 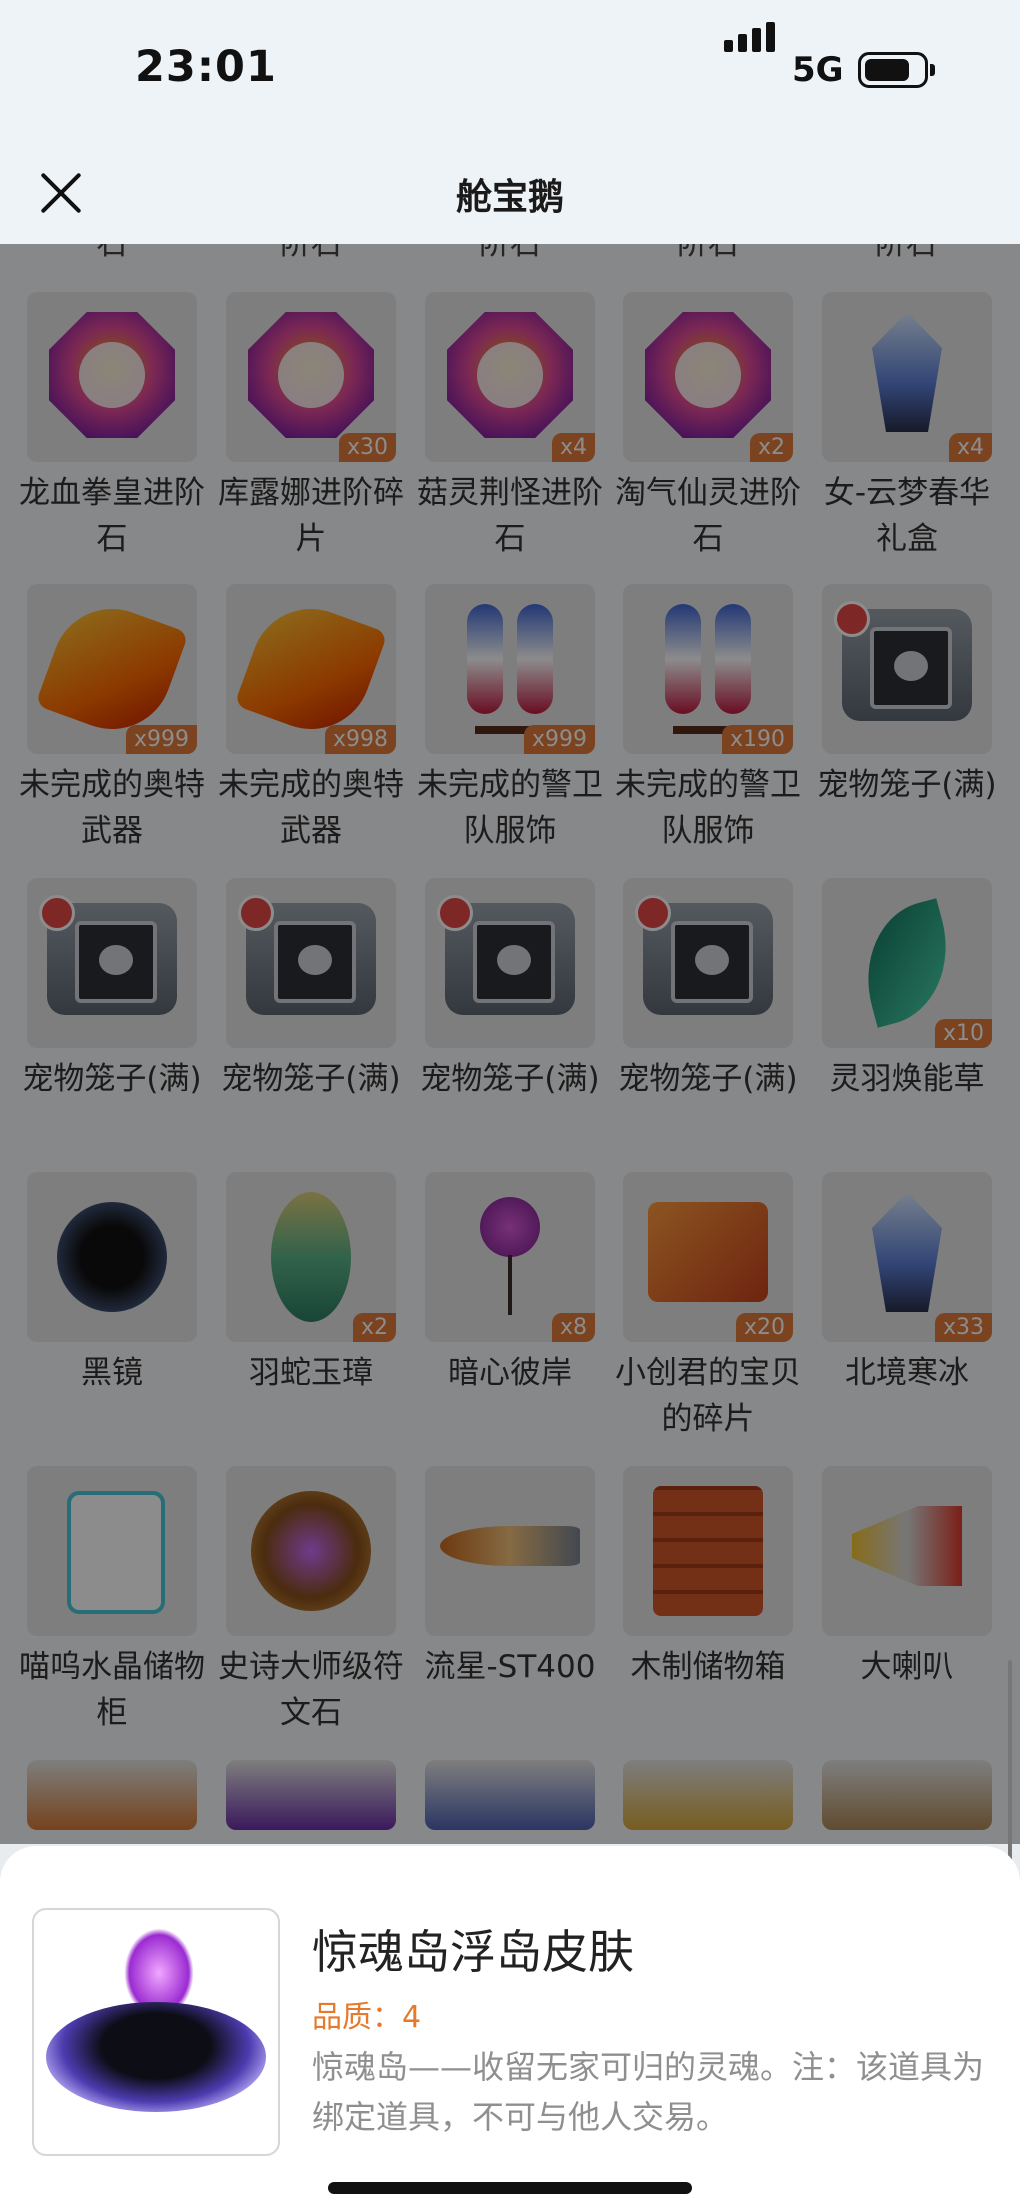 I want to click on floating-island-icon, so click(x=156, y=2057).